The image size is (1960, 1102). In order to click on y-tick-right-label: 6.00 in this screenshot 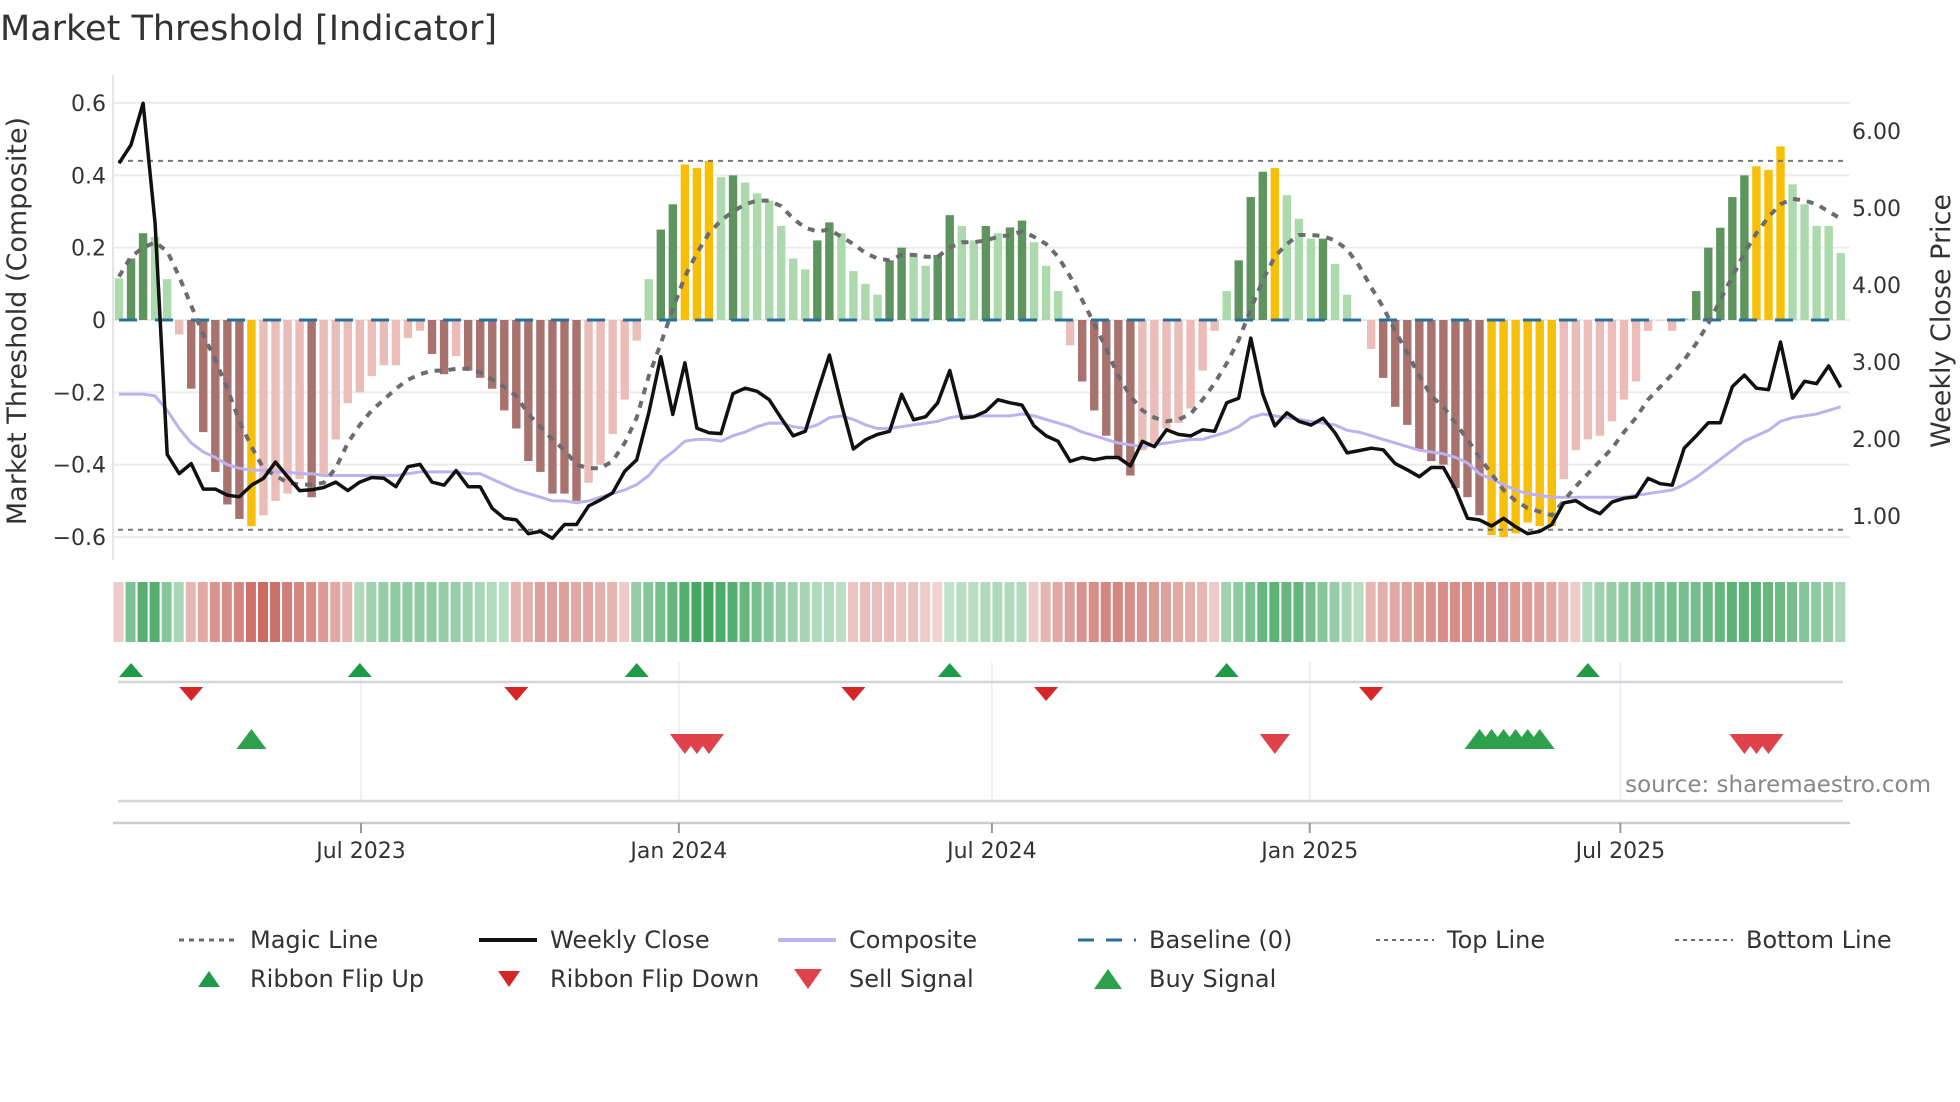, I will do `click(1876, 132)`.